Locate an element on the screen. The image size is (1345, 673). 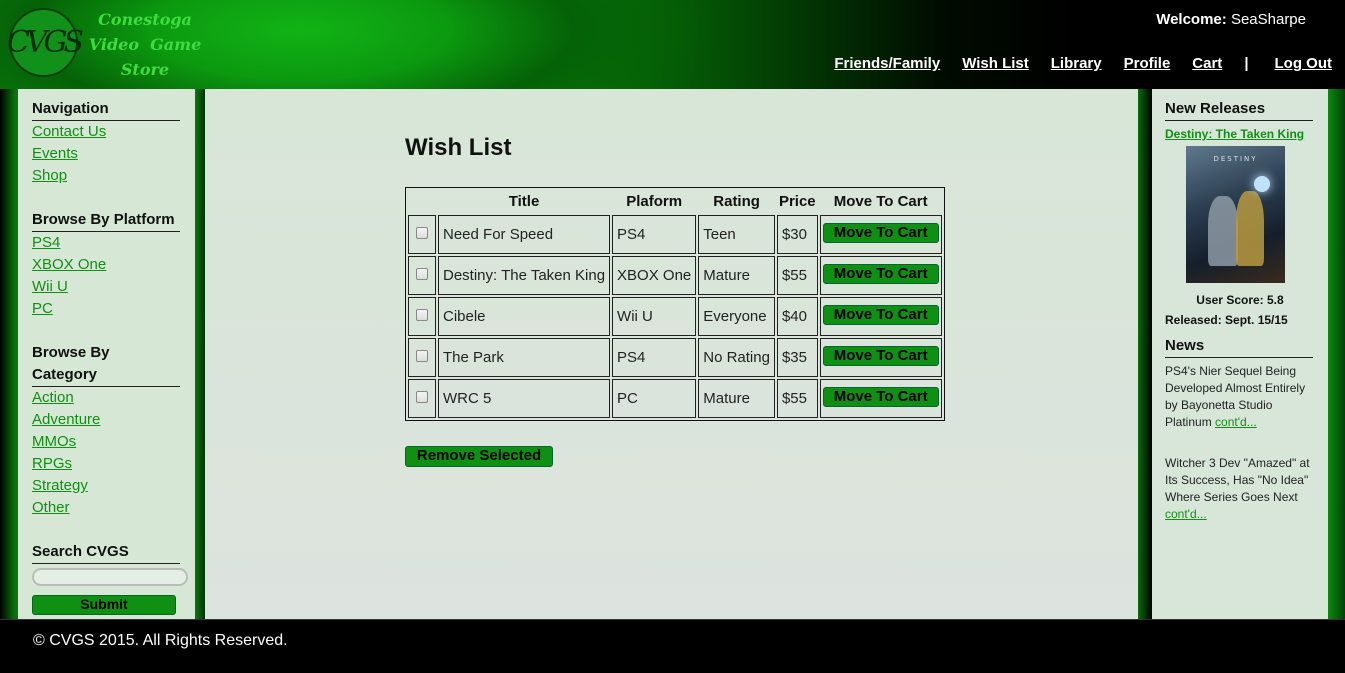
right-gutter is located at coordinates (1145, 354).